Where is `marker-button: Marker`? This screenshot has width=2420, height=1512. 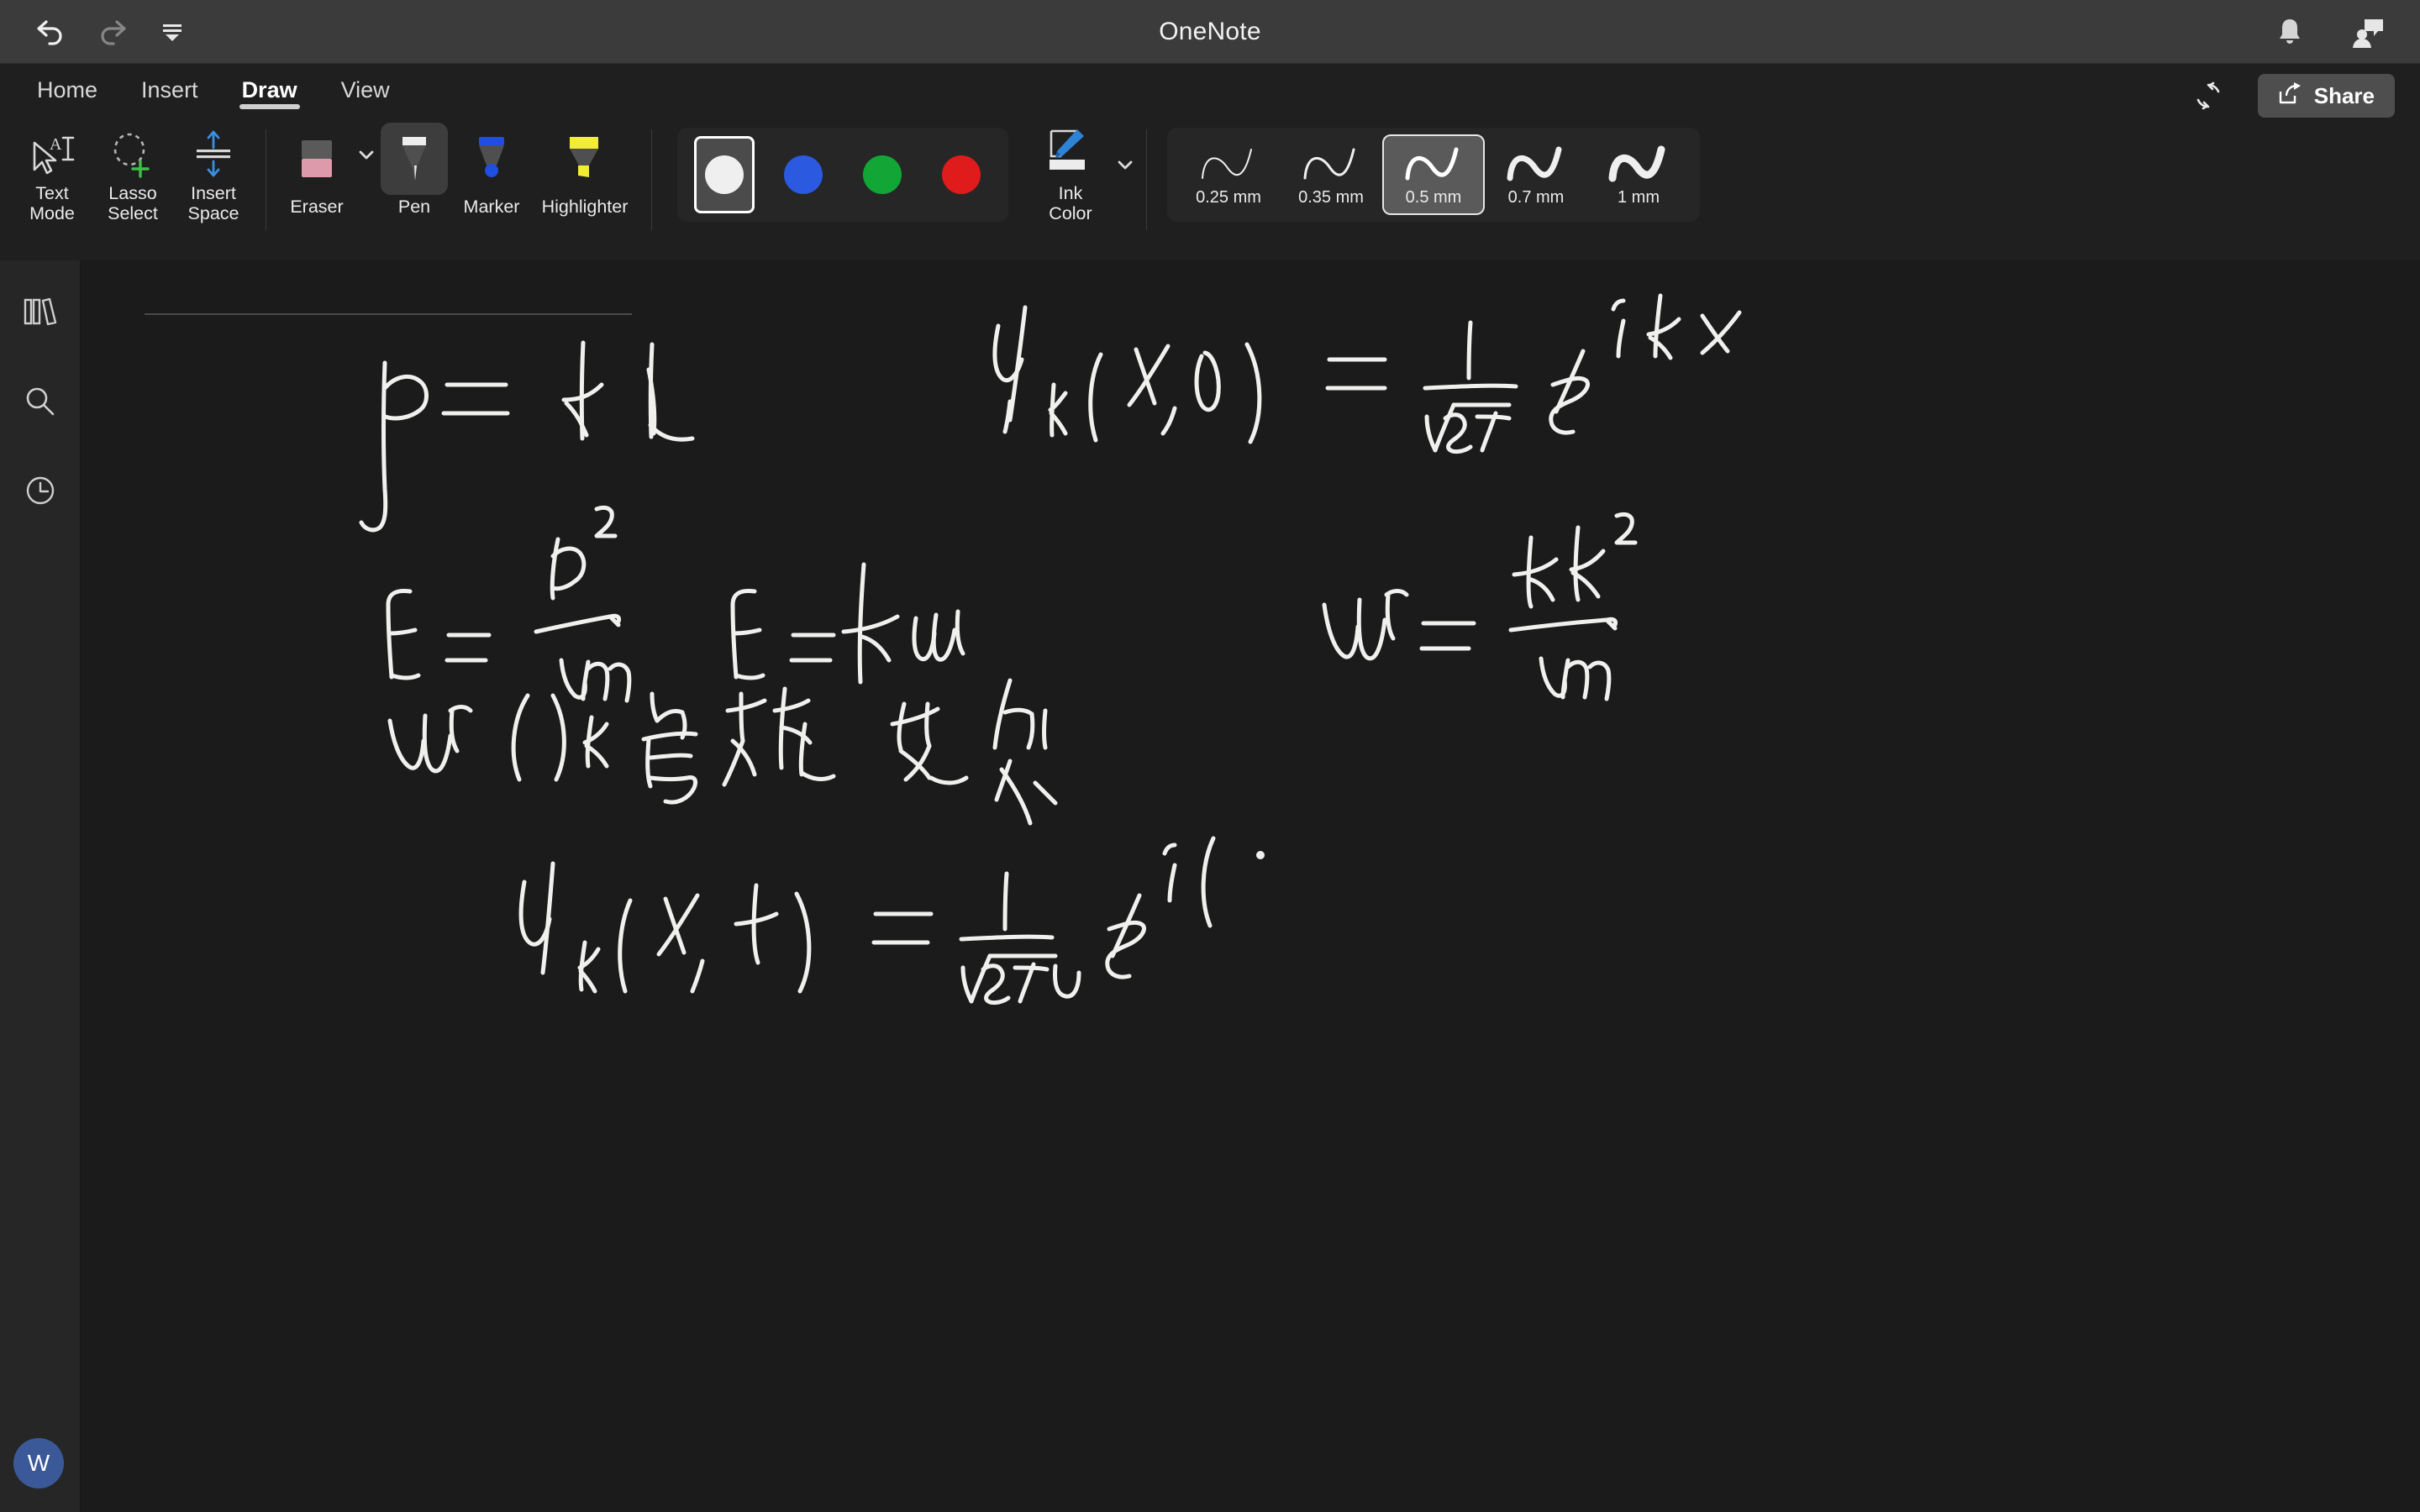
marker-button: Marker is located at coordinates (492, 168).